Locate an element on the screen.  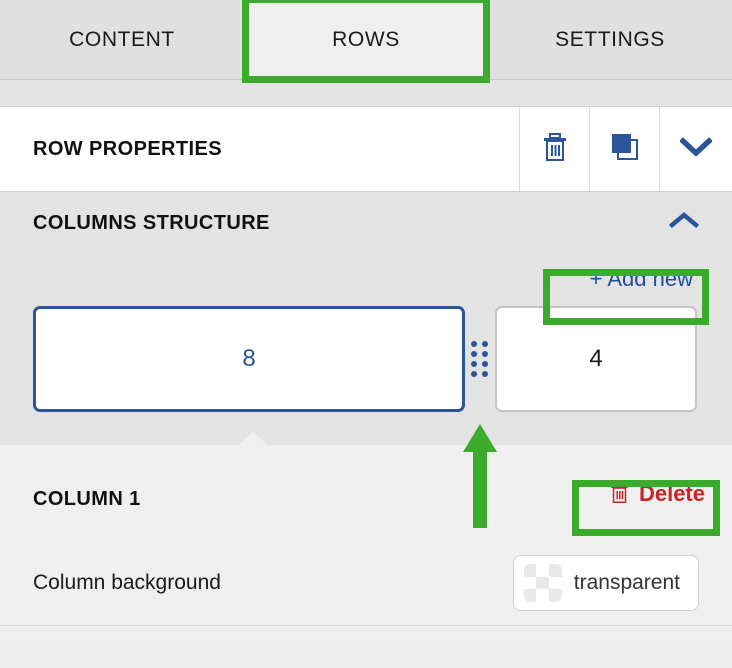
tab-bar: CONTENT ROWS SETTINGS is located at coordinates (366, 40).